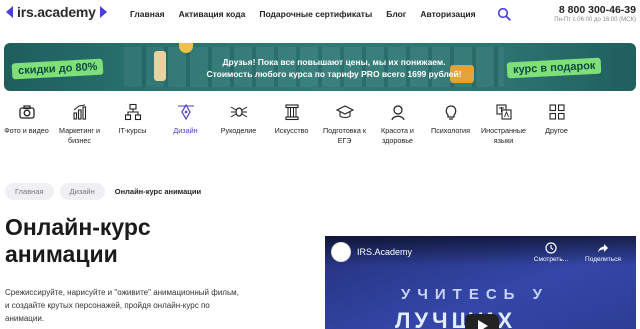 The width and height of the screenshot is (640, 329). I want to click on working-hours: Пн-Пт с 06:00 до 16:00 (МСК), so click(595, 20).